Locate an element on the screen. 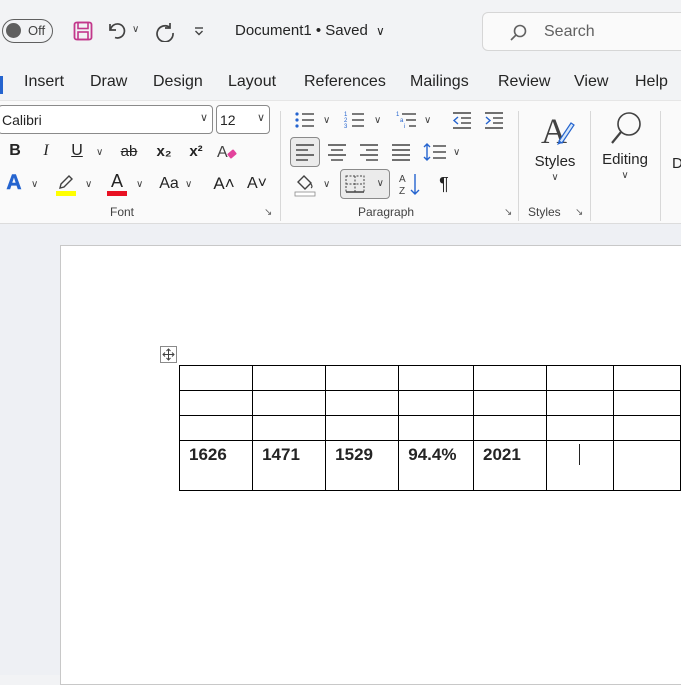 Image resolution: width=681 pixels, height=685 pixels. font-color-button: A is located at coordinates (117, 184).